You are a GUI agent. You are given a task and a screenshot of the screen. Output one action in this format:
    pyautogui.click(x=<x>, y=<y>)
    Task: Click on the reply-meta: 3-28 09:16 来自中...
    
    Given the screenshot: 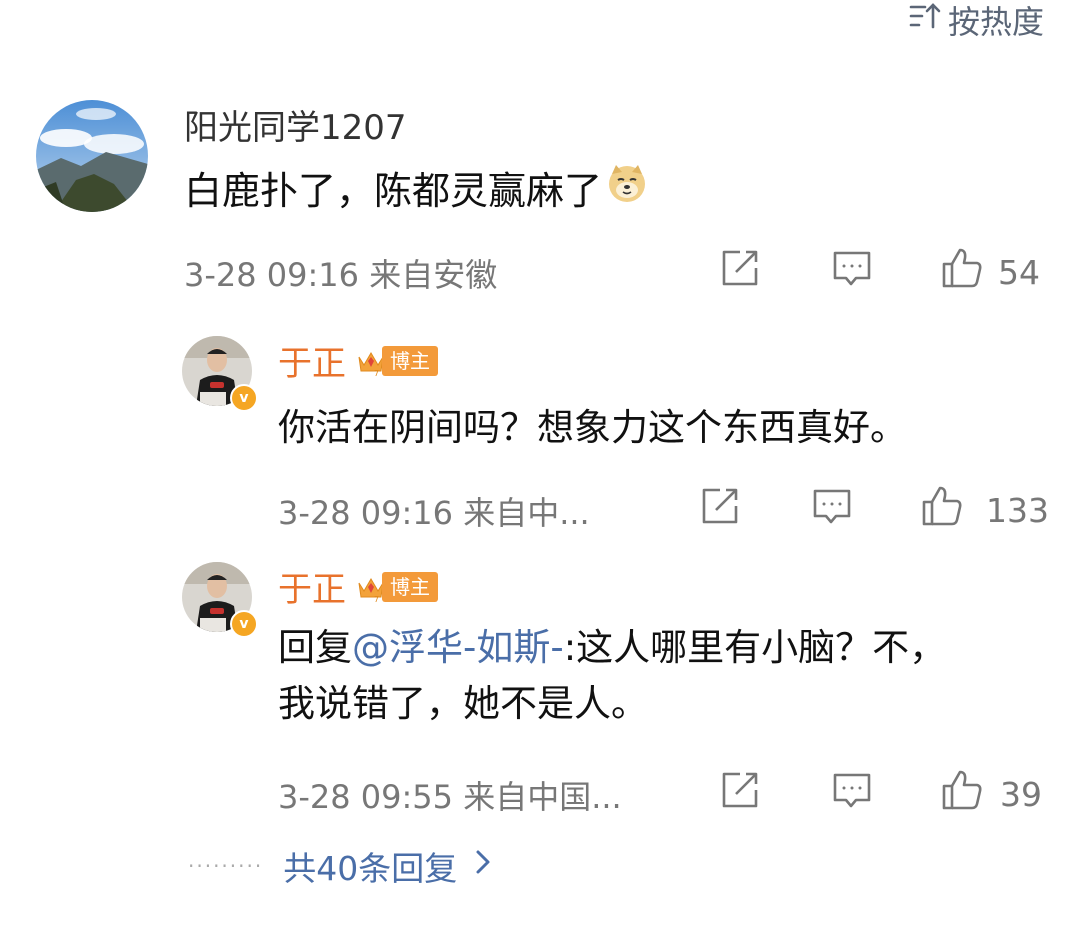 What is the action you would take?
    pyautogui.click(x=434, y=513)
    